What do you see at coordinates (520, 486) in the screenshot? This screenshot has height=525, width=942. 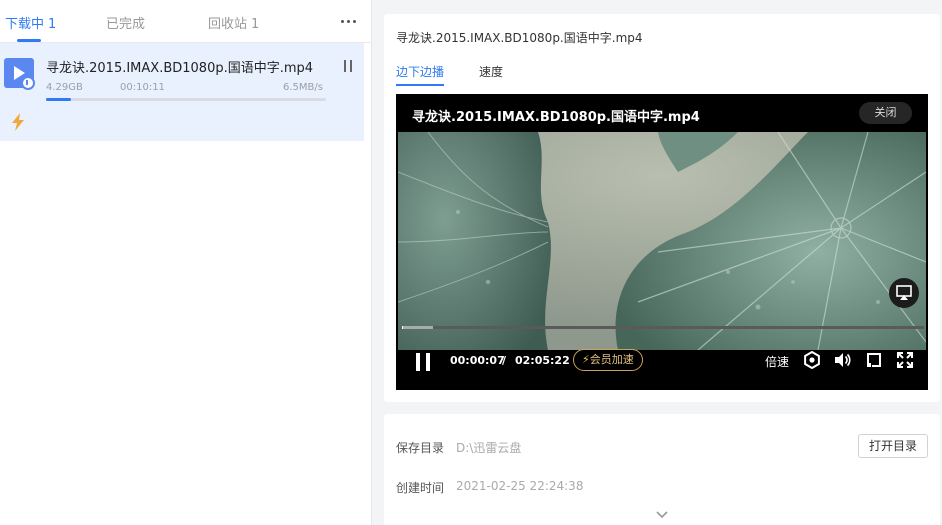 I see `created-time-value: 2021-02-25 22:24:38` at bounding box center [520, 486].